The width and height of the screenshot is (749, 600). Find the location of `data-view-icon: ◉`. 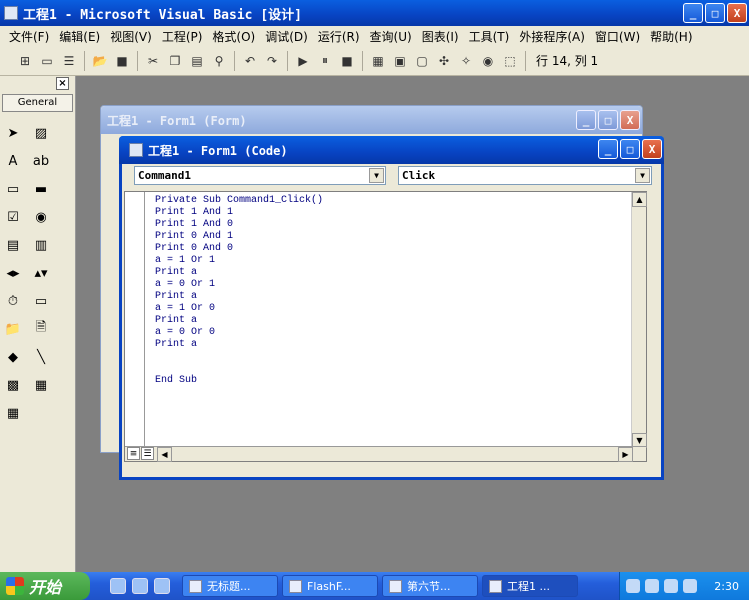

data-view-icon: ◉ is located at coordinates (488, 61).